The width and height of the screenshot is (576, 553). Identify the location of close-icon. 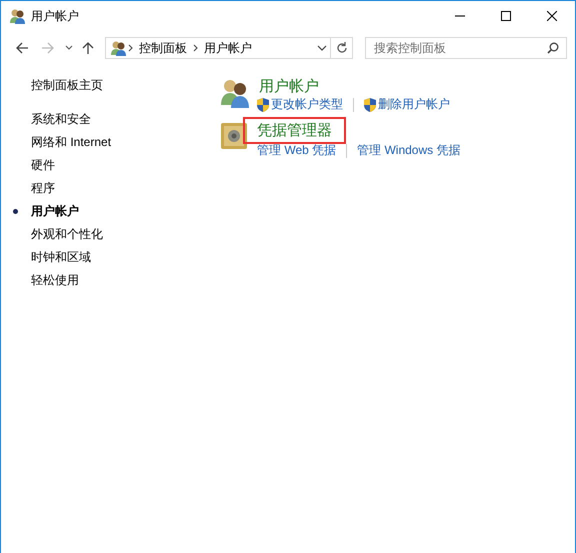
(552, 16).